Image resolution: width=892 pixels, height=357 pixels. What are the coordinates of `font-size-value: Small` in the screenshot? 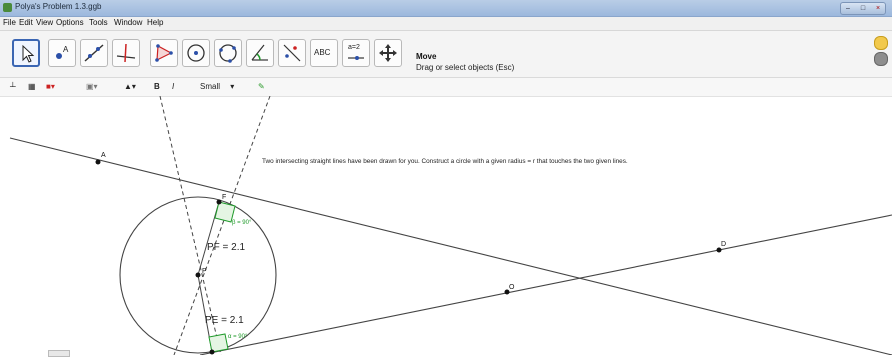 It's located at (210, 86).